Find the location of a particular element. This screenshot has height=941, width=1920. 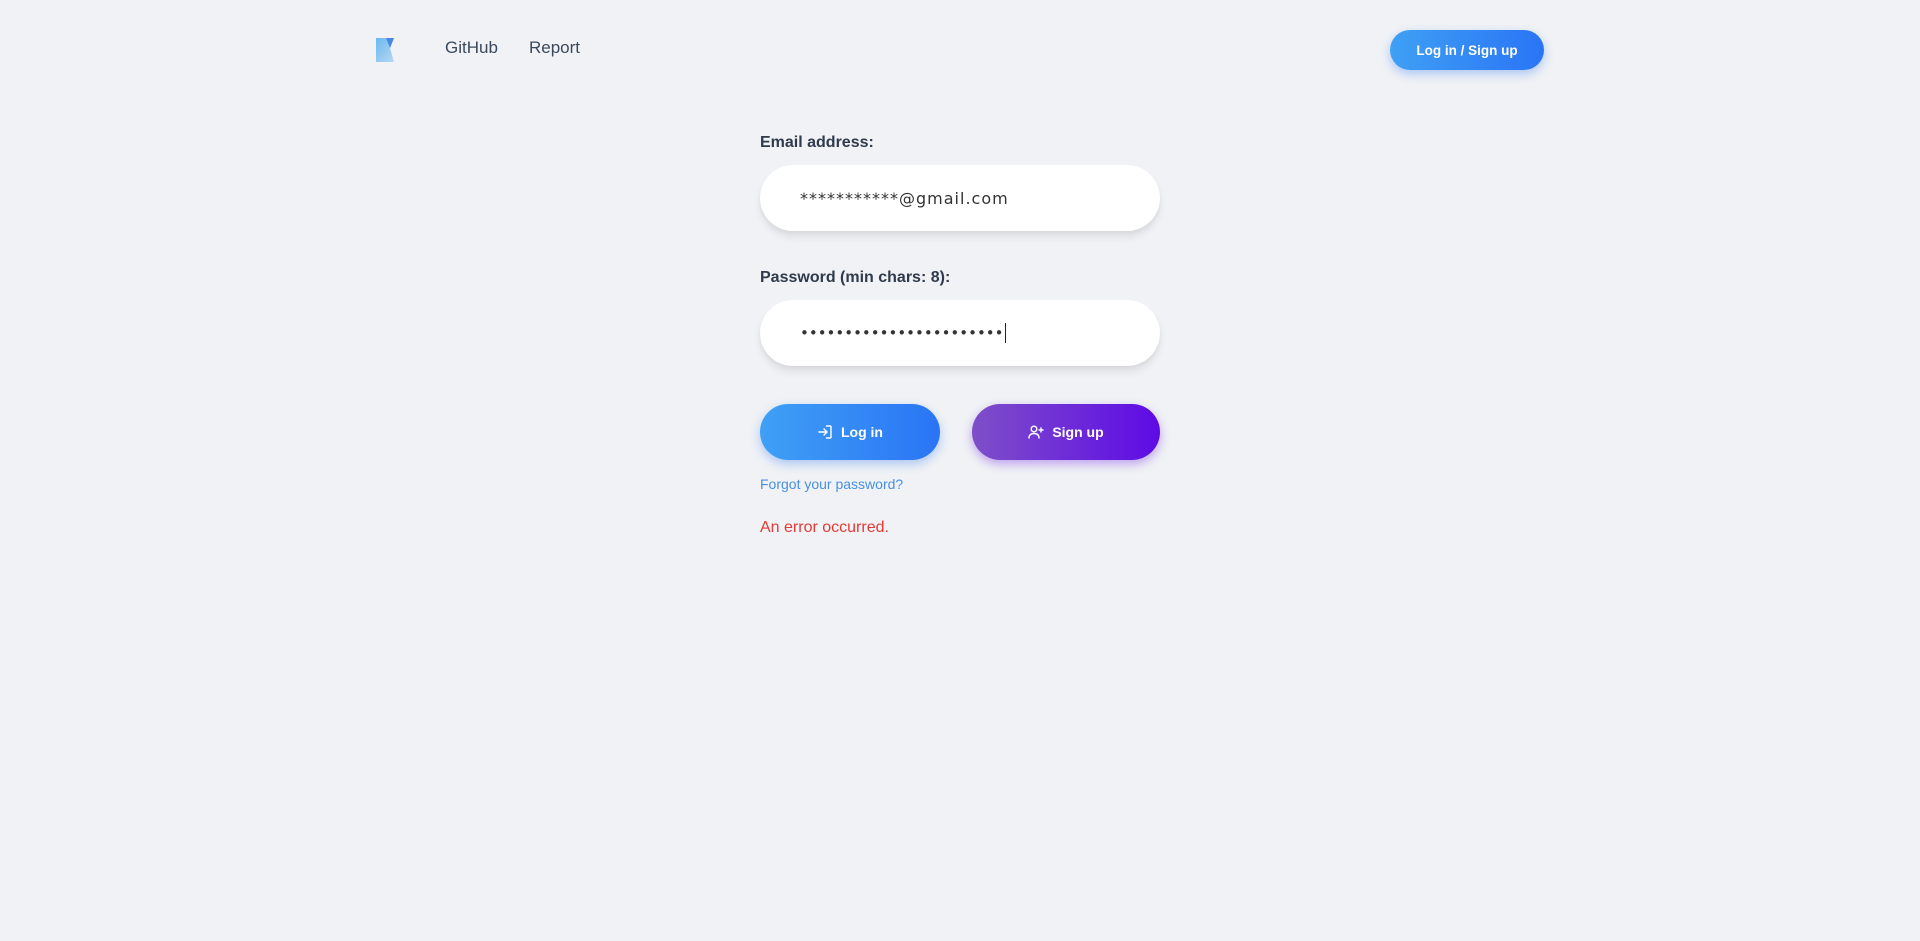

nav-link-github: GitHub is located at coordinates (471, 48).